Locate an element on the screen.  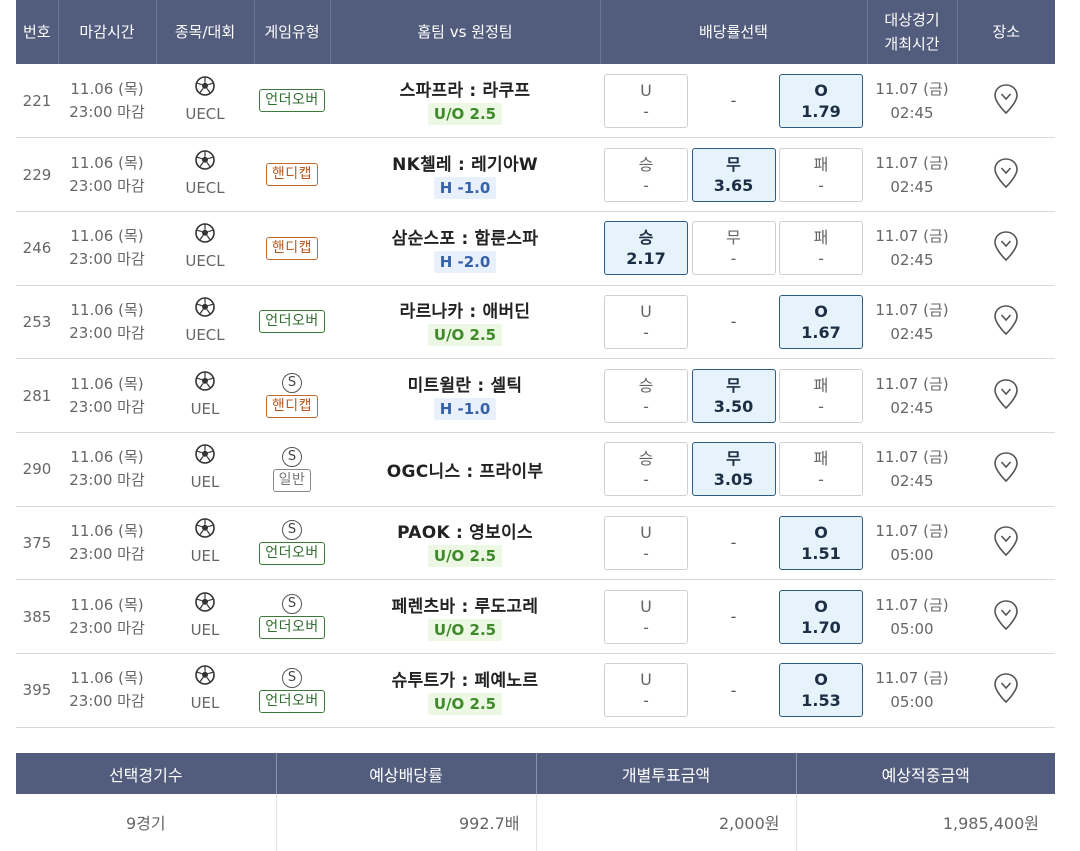
game-type: S 언더오버 is located at coordinates (292, 616).